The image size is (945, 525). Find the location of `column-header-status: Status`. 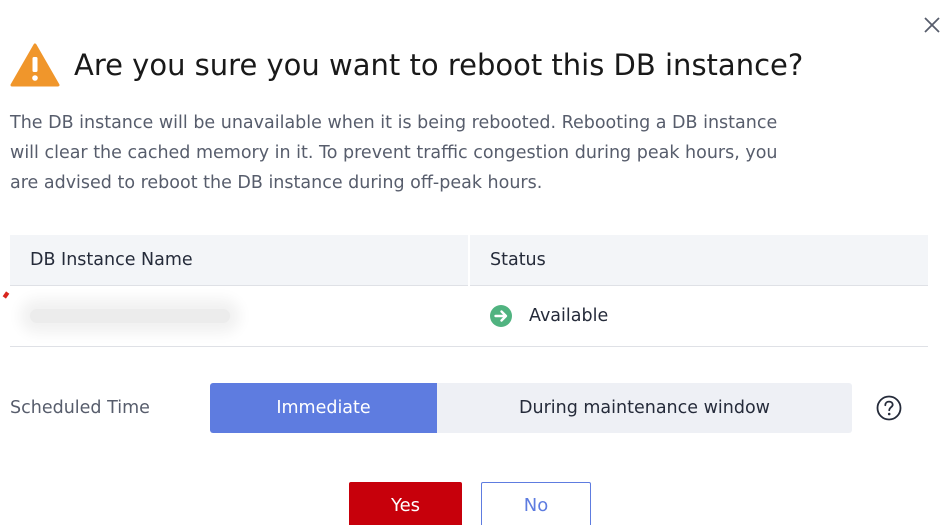

column-header-status: Status is located at coordinates (698, 260).